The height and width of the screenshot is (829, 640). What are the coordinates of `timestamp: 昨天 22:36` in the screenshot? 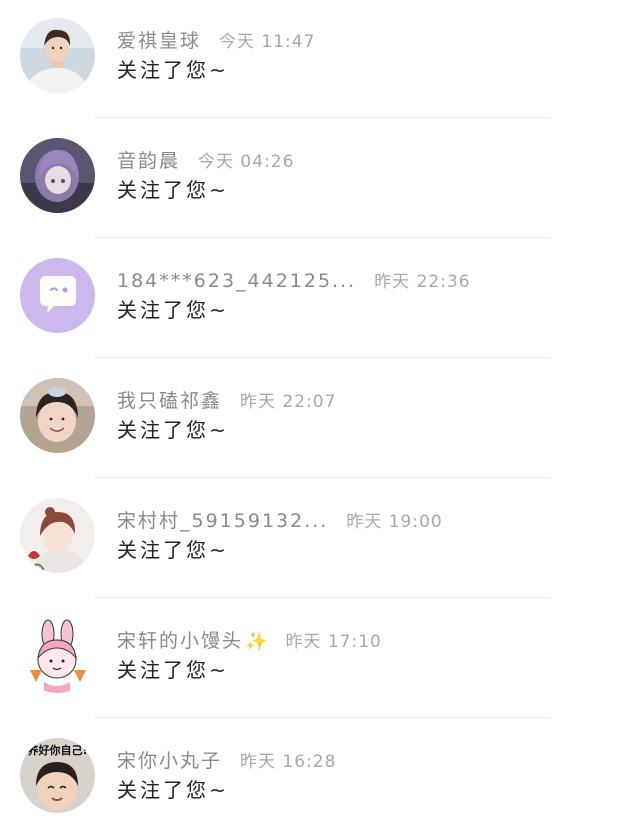 It's located at (422, 282).